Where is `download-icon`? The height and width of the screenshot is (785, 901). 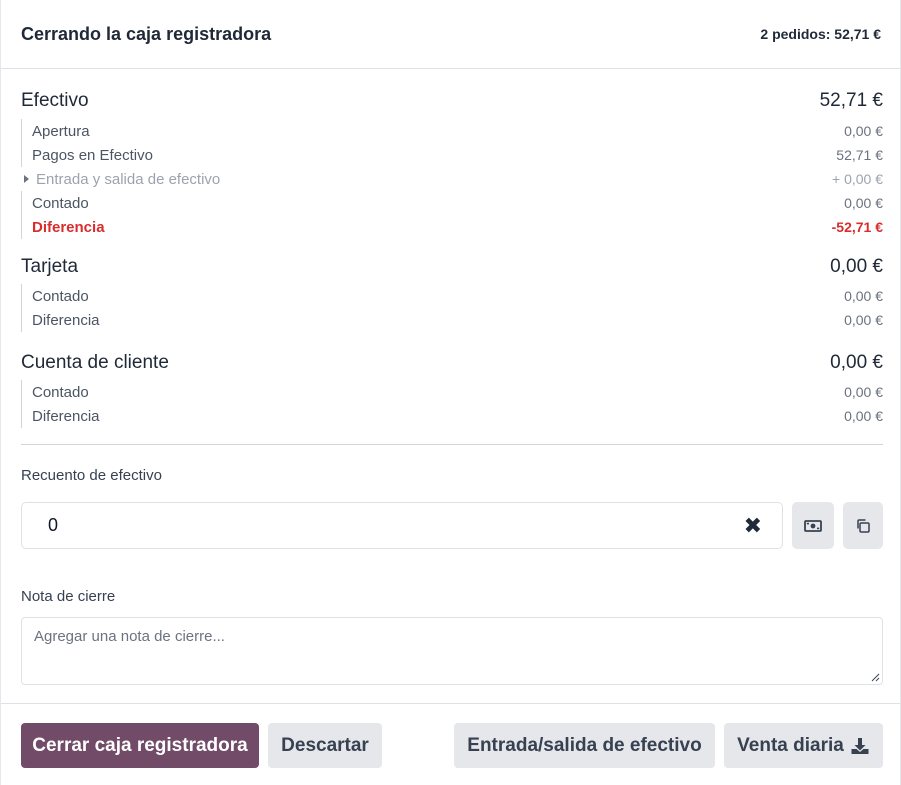 download-icon is located at coordinates (860, 745).